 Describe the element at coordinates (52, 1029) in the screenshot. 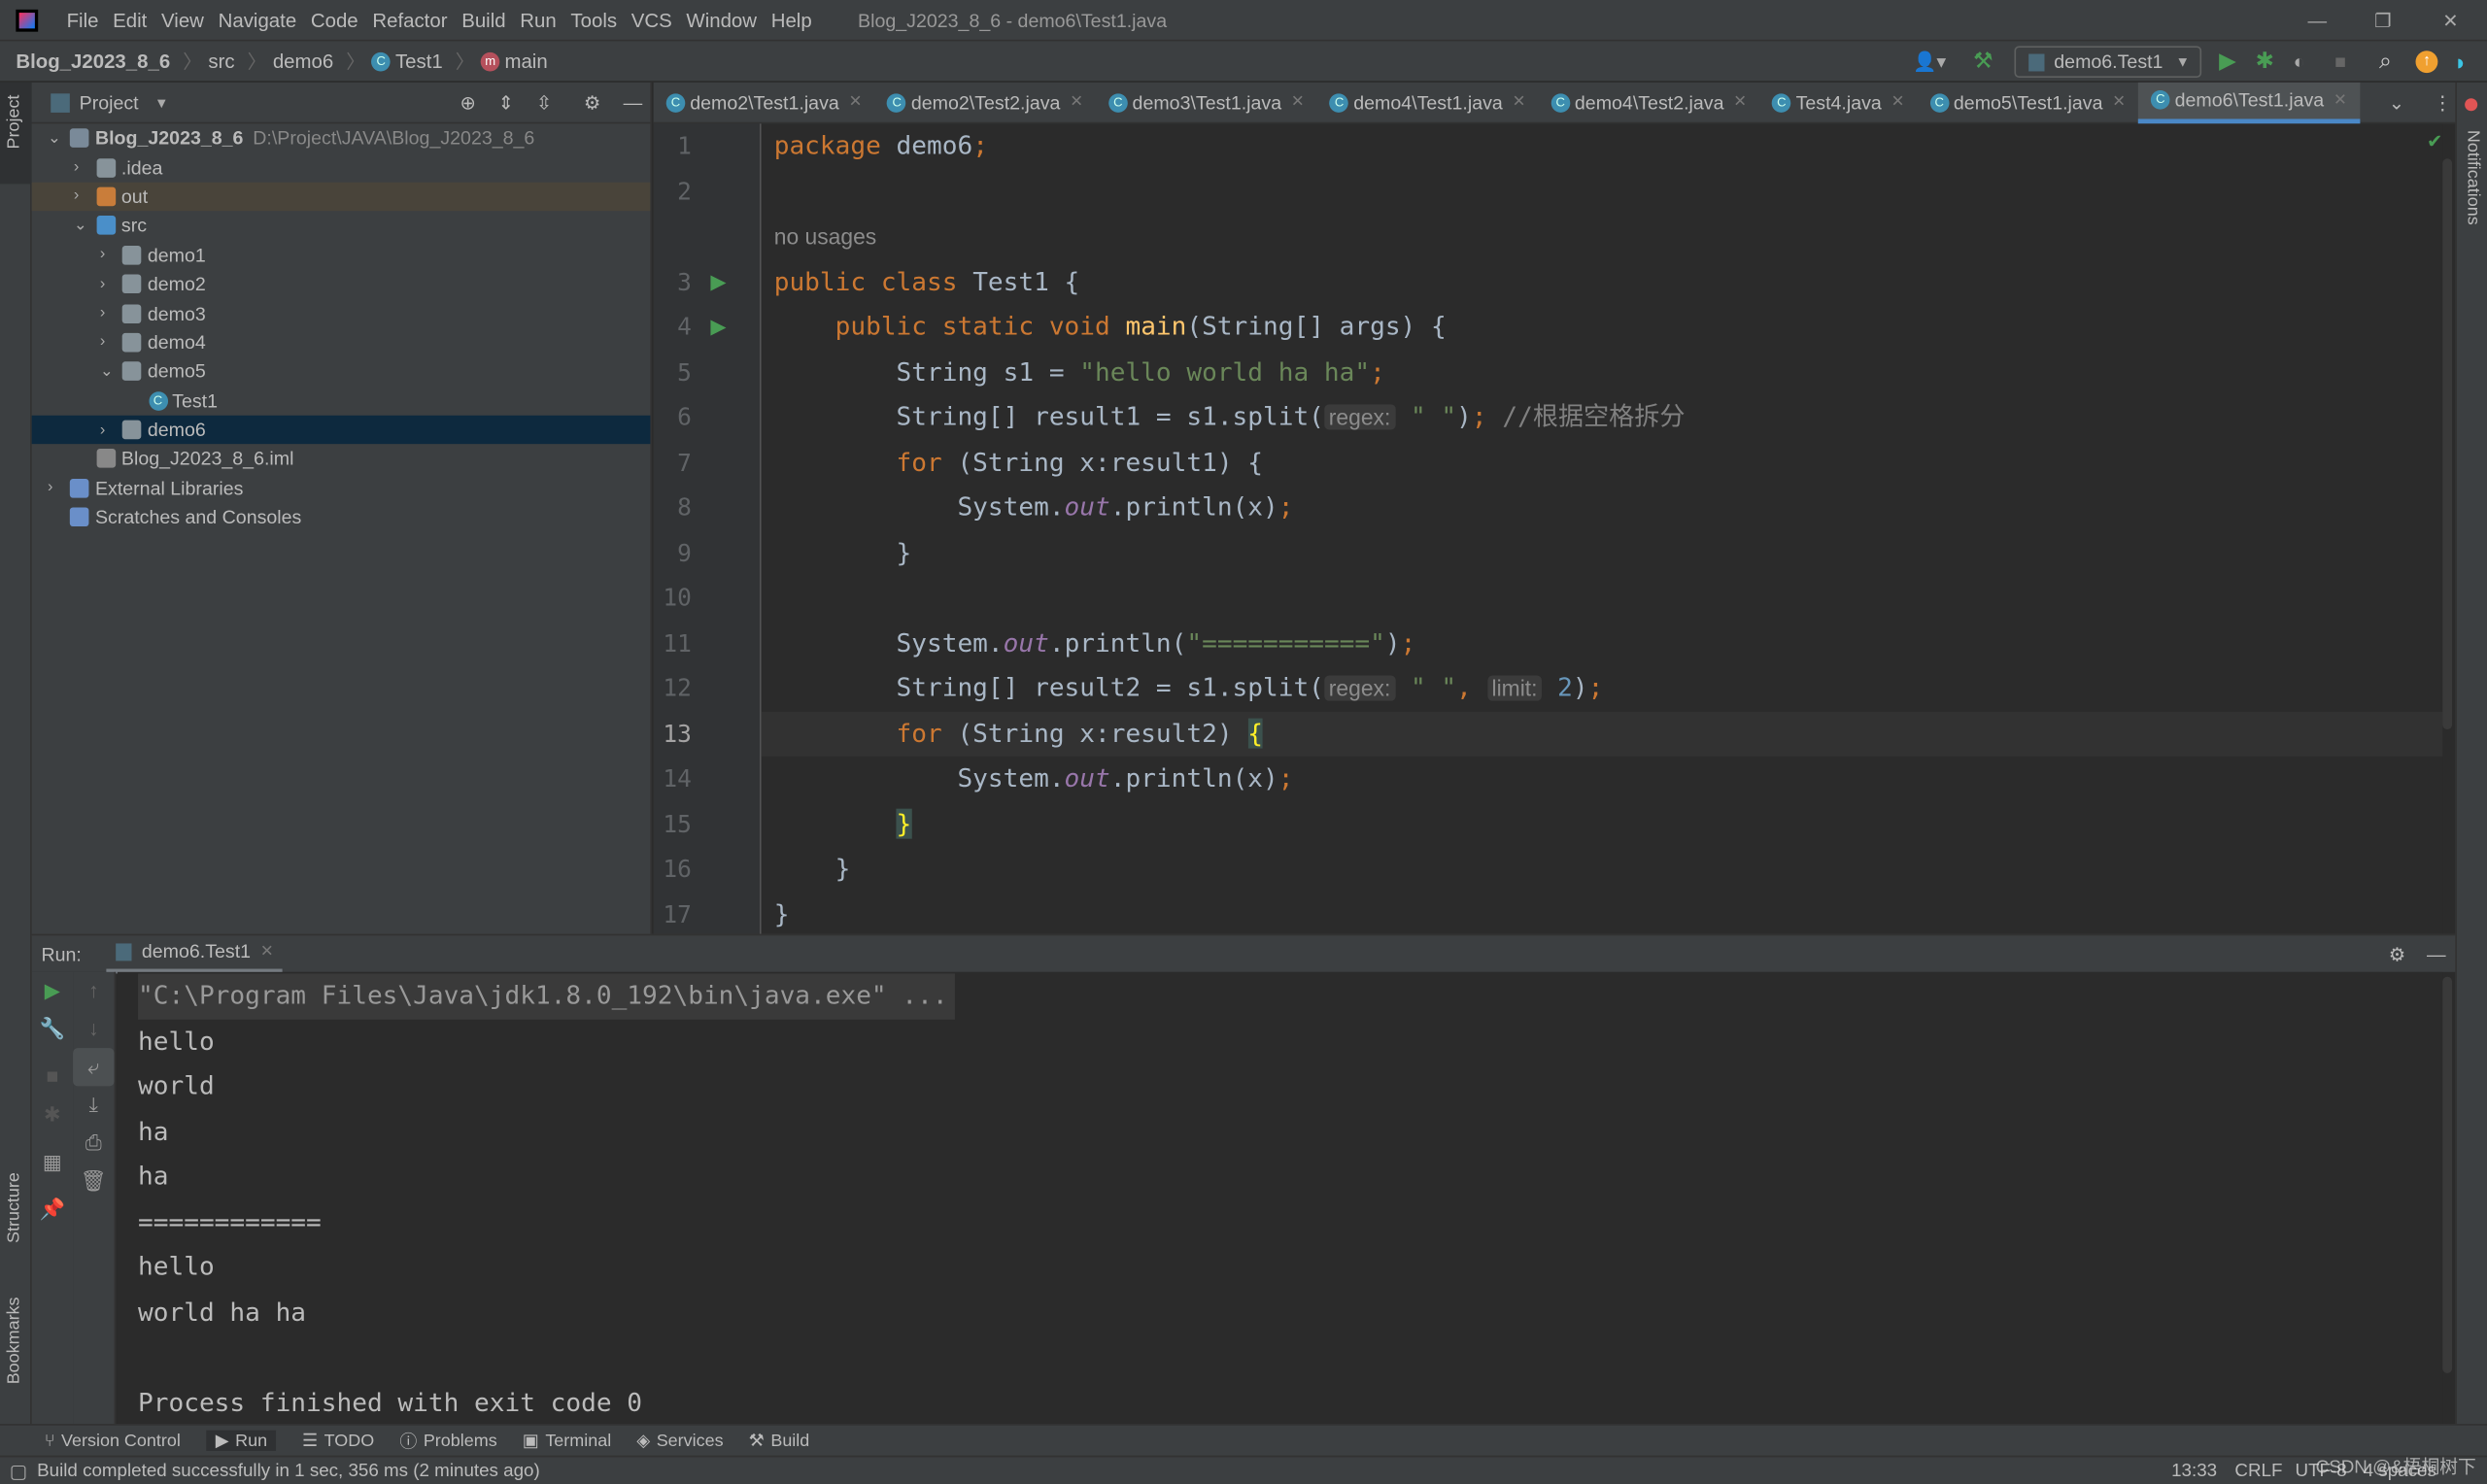

I see `edit-config-wrench-icon: 🔧` at that location.